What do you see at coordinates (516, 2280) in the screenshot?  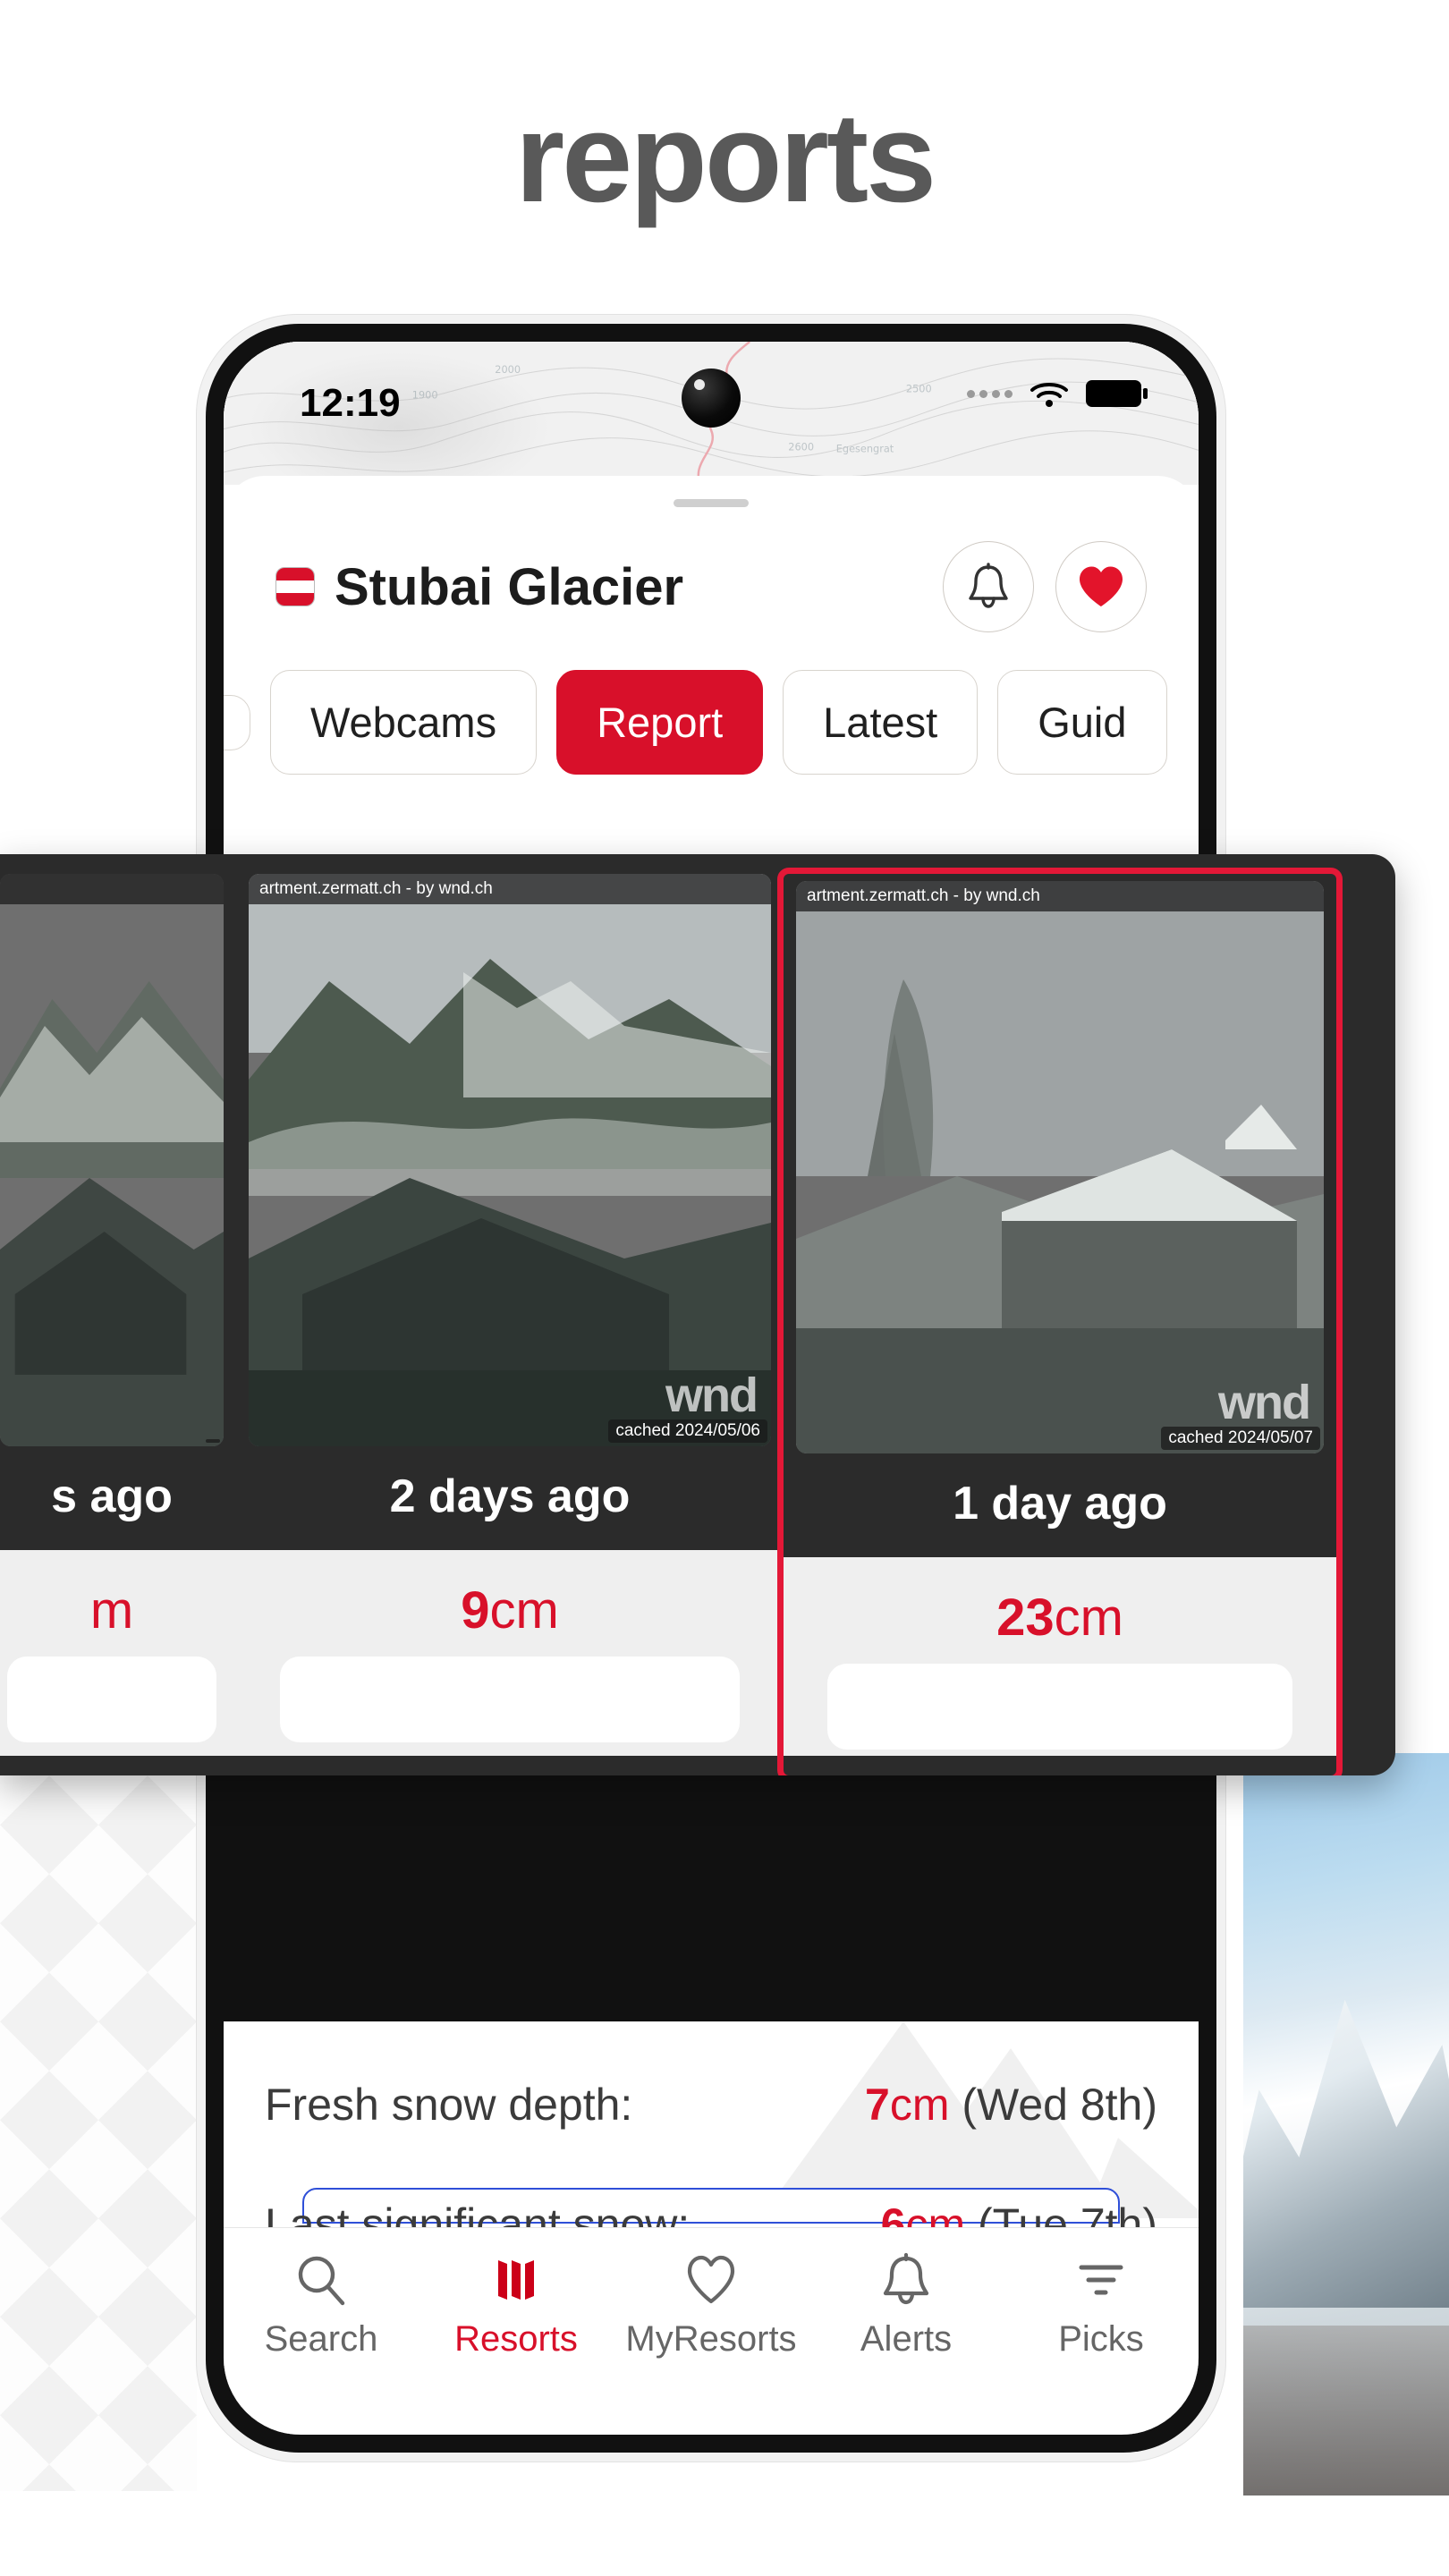 I see `resorts-icon` at bounding box center [516, 2280].